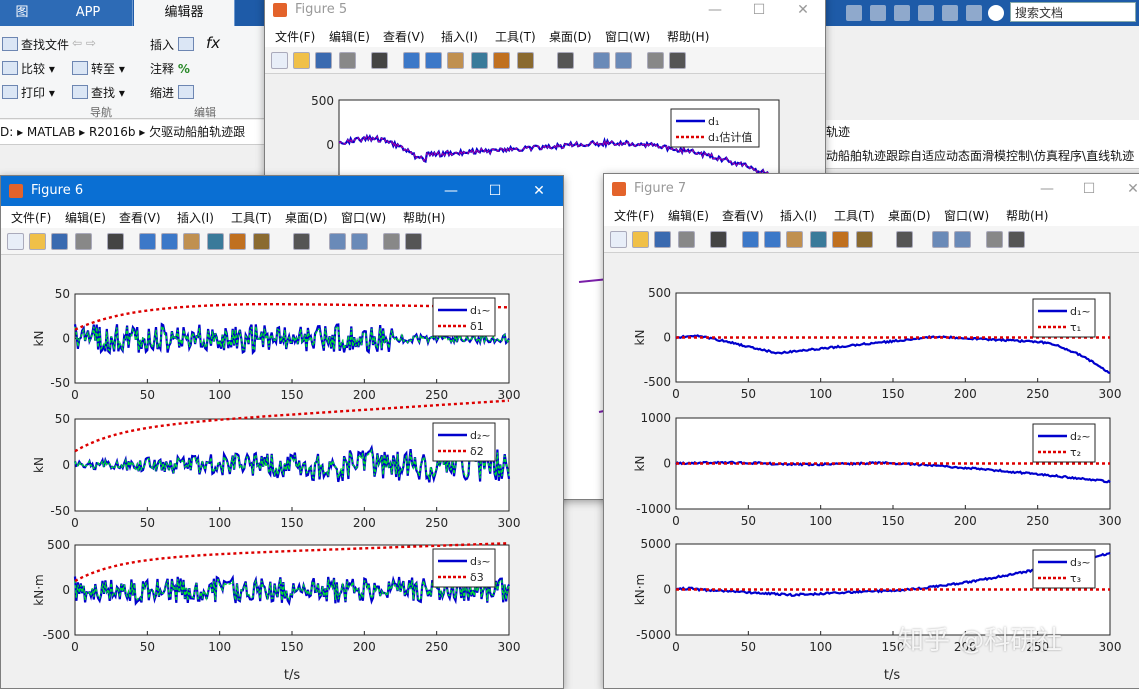 The image size is (1139, 689). Describe the element at coordinates (22, 13) in the screenshot. I see `tab-figure: 图` at that location.